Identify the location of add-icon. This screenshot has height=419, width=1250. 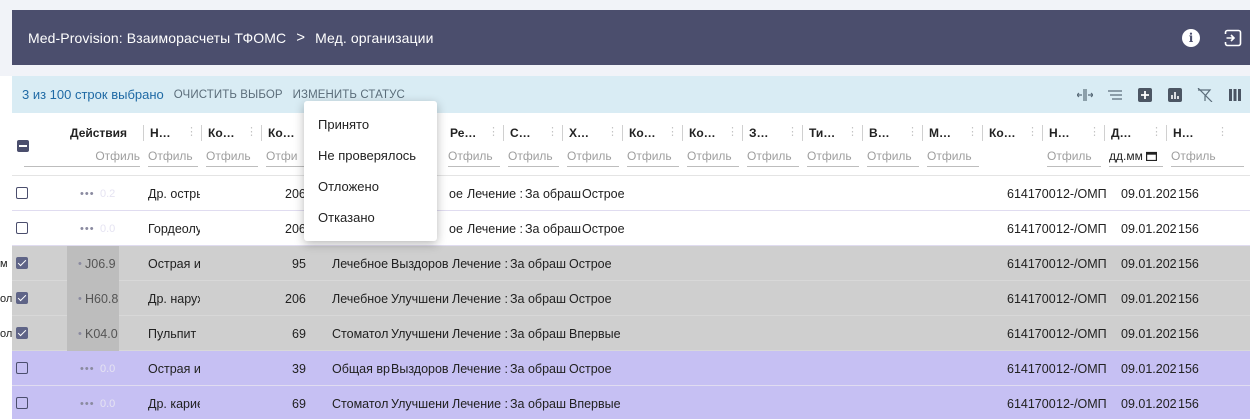
(1145, 94).